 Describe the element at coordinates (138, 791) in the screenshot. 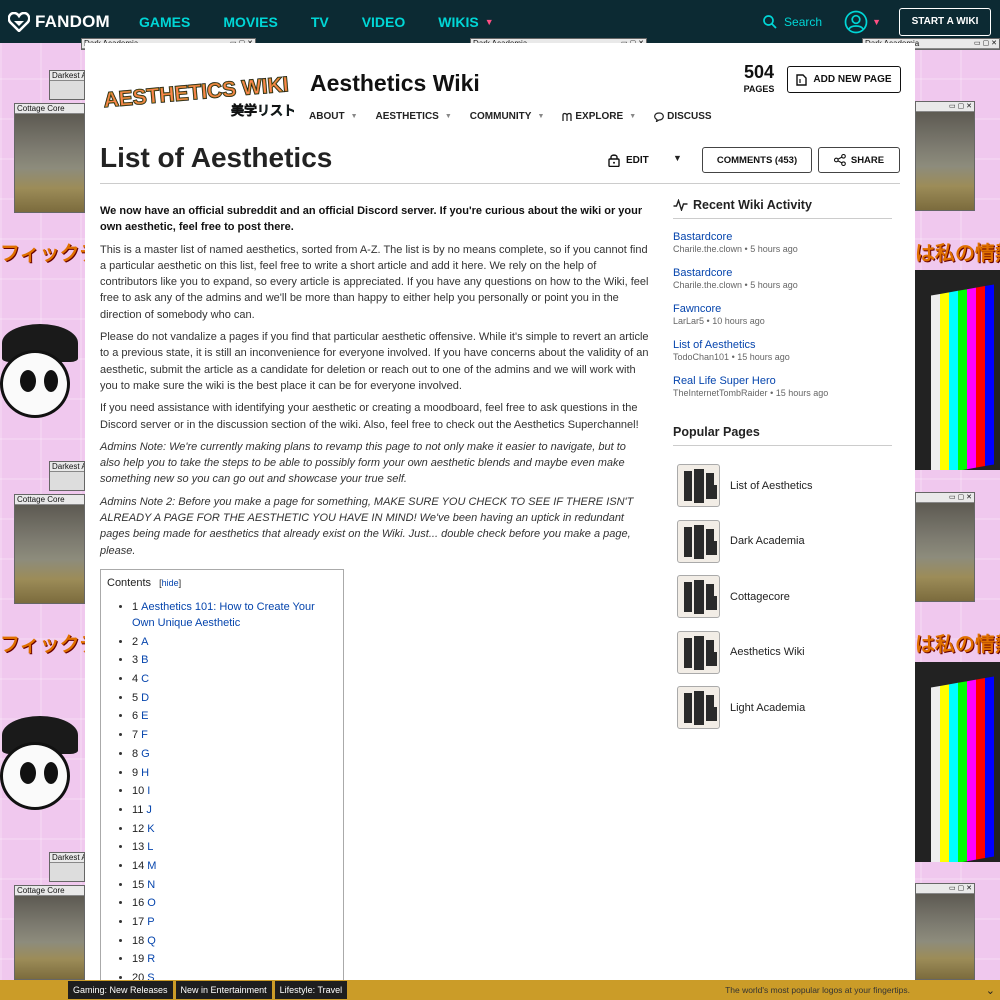

I see `toc-item-number: 10` at that location.